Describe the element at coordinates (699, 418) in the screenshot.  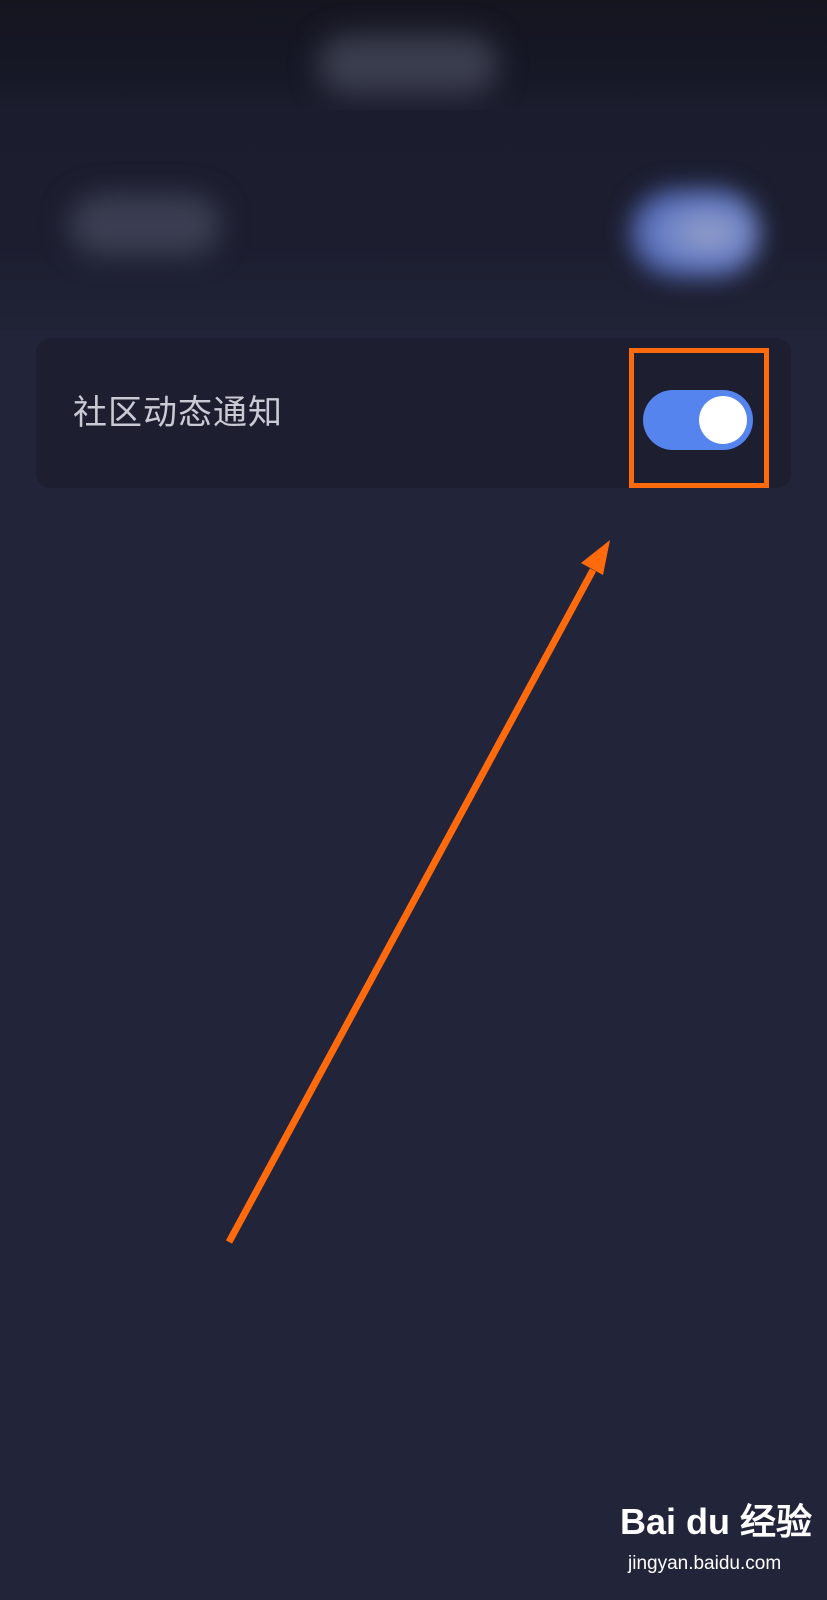
I see `annotation-highlight-box` at that location.